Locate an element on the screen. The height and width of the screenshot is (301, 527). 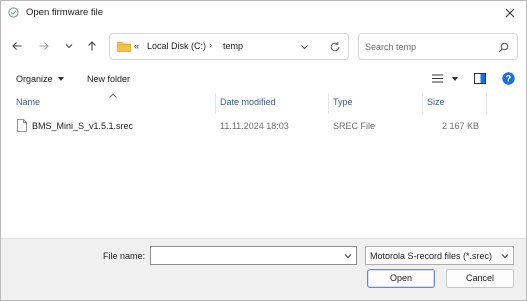
cancel-button: Cancel is located at coordinates (480, 278).